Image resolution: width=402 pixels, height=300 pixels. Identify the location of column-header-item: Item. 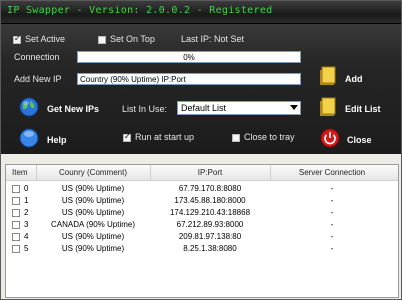
(20, 172).